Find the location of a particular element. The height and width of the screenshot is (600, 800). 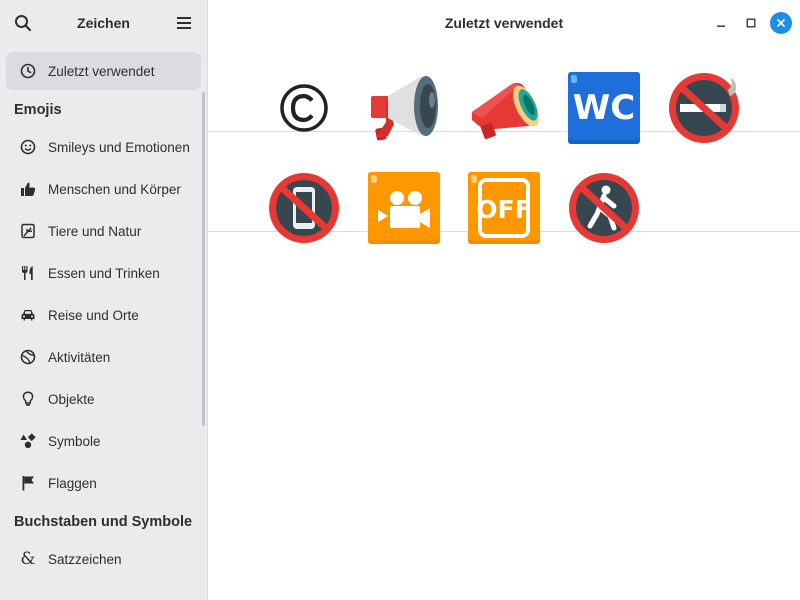

sidebar-item-travel: Reise und Orte is located at coordinates (103, 315).